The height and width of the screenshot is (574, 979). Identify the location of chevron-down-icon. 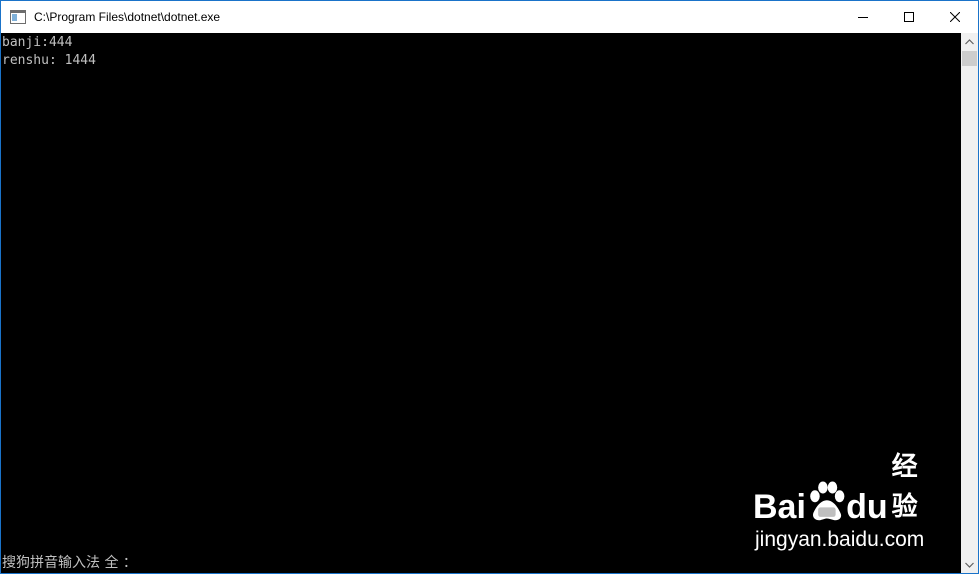
(969, 565).